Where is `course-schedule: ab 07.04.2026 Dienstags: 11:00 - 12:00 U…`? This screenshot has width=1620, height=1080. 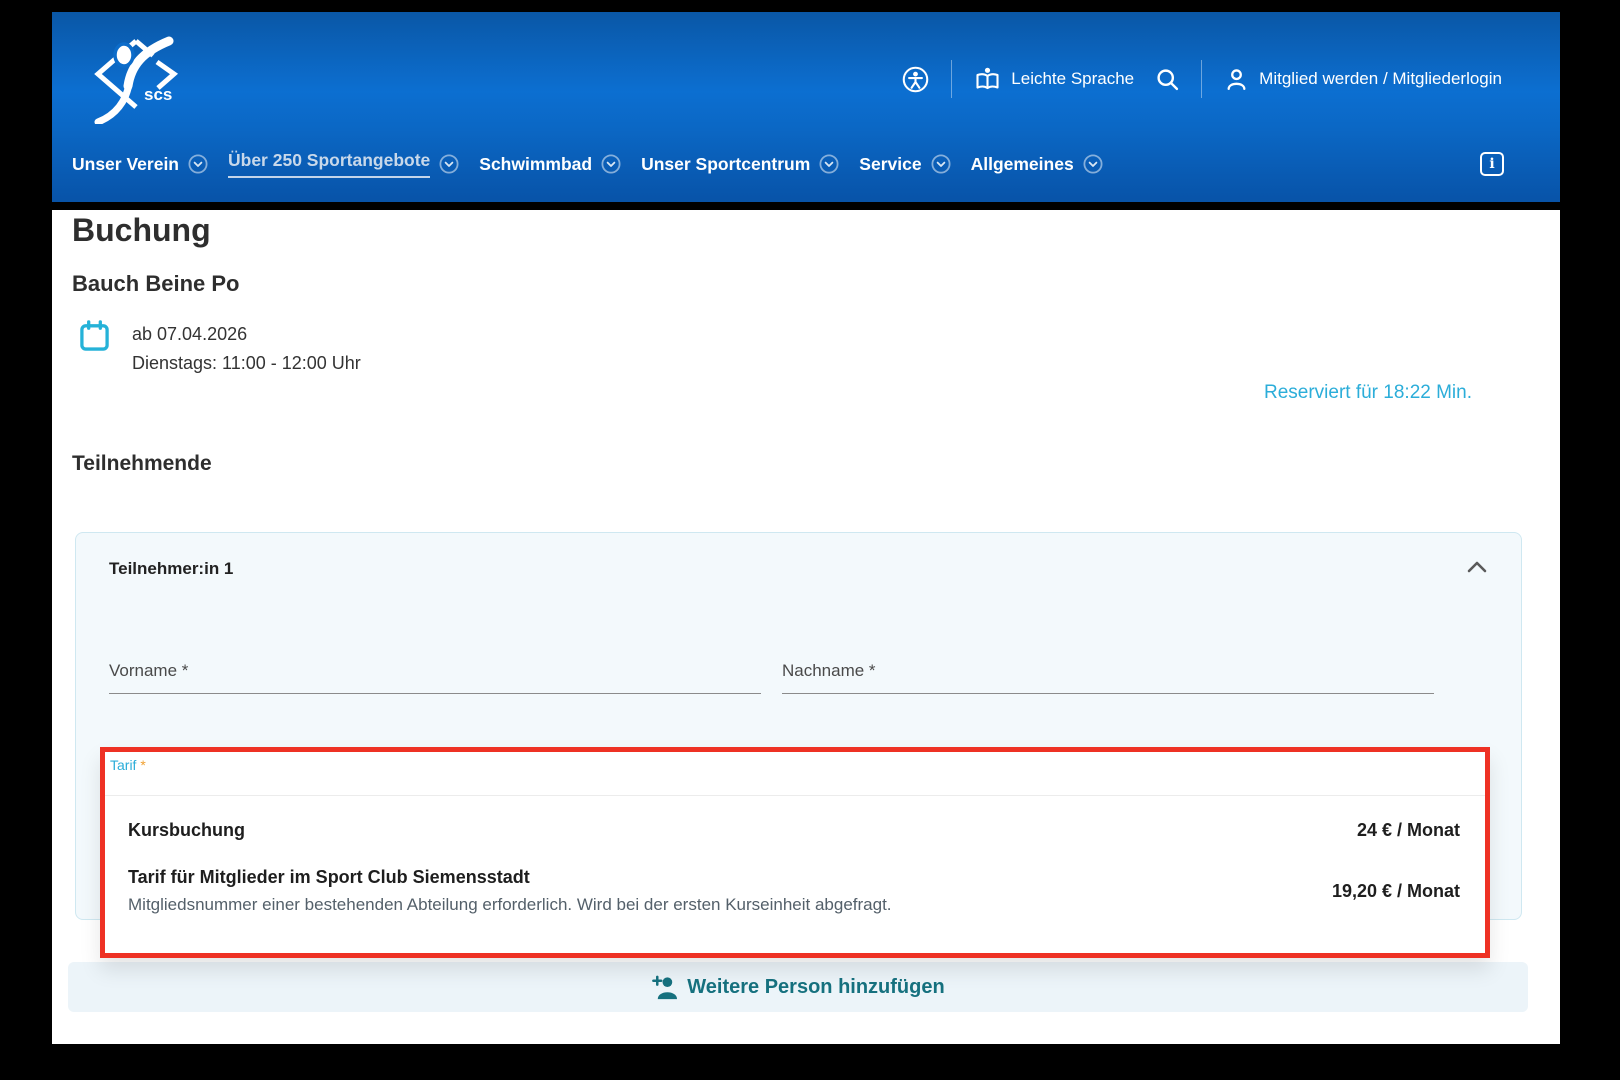 course-schedule: ab 07.04.2026 Dienstags: 11:00 - 12:00 U… is located at coordinates (220, 349).